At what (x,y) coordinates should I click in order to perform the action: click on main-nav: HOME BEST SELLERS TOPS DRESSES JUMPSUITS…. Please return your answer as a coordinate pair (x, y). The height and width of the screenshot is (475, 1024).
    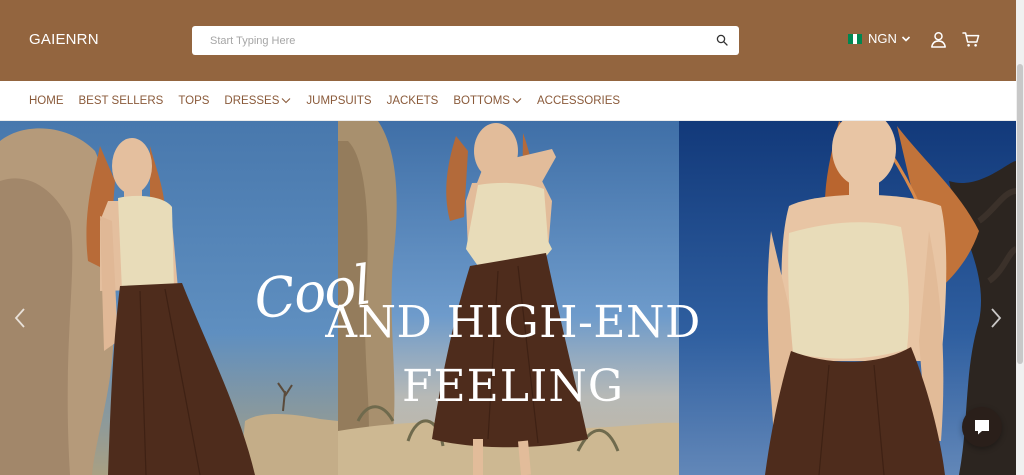
    Looking at the image, I should click on (508, 101).